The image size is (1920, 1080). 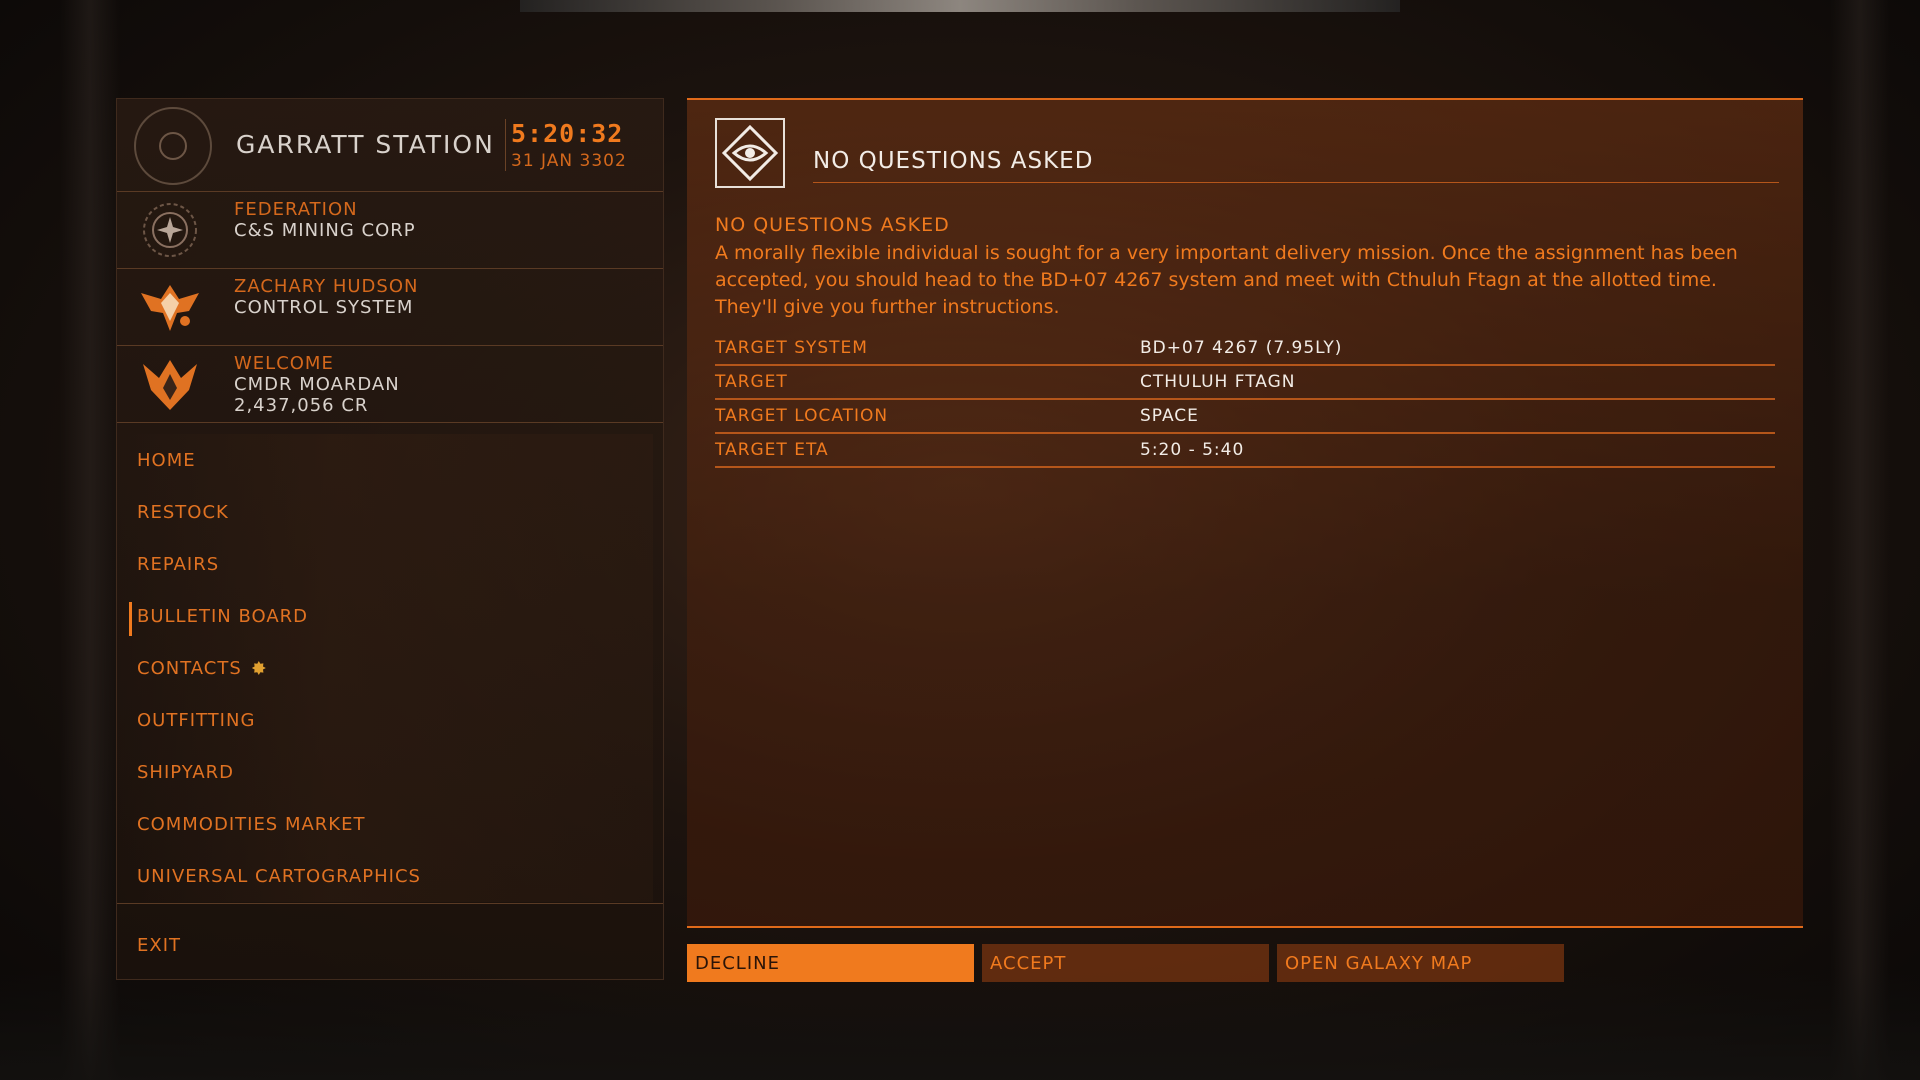 I want to click on accept-button: ACCEPT, so click(x=1125, y=963).